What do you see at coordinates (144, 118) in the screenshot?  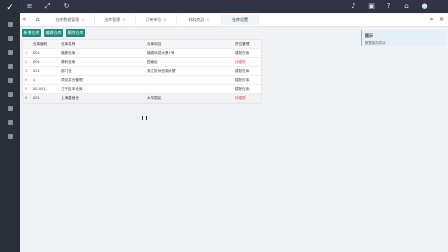 I see `text-cursor-icon` at bounding box center [144, 118].